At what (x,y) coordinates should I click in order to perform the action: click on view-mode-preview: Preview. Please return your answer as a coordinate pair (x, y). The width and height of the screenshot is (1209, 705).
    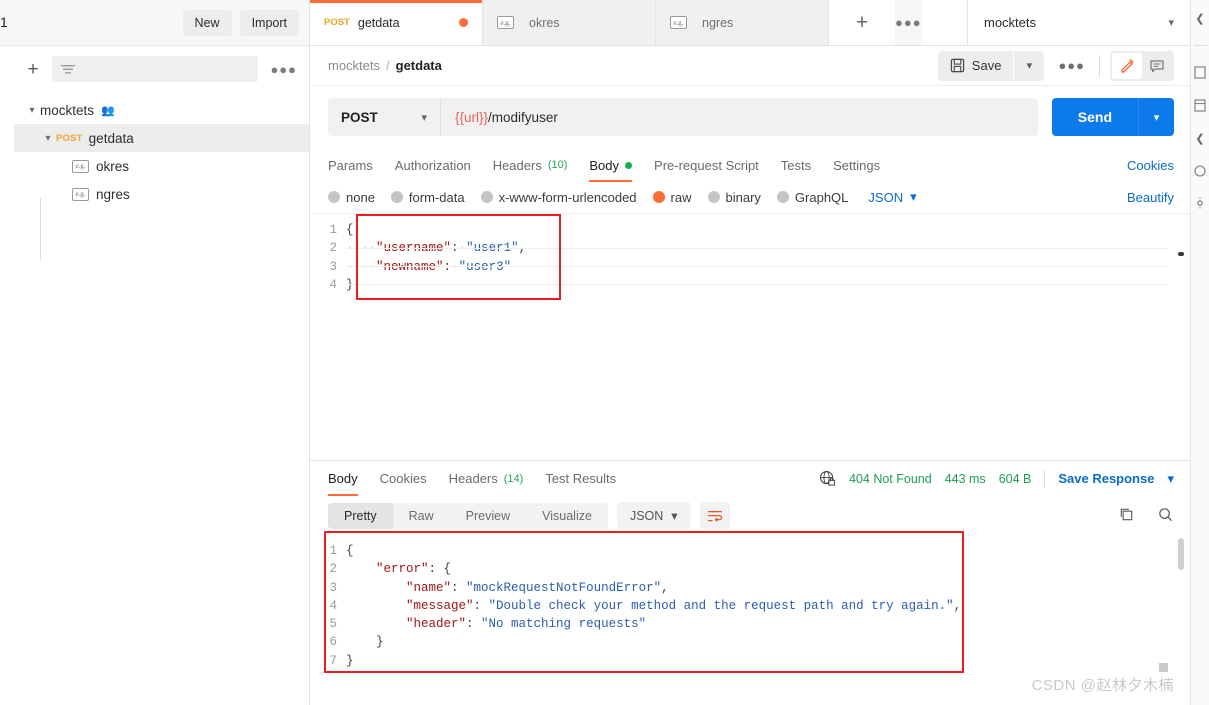
    Looking at the image, I should click on (488, 516).